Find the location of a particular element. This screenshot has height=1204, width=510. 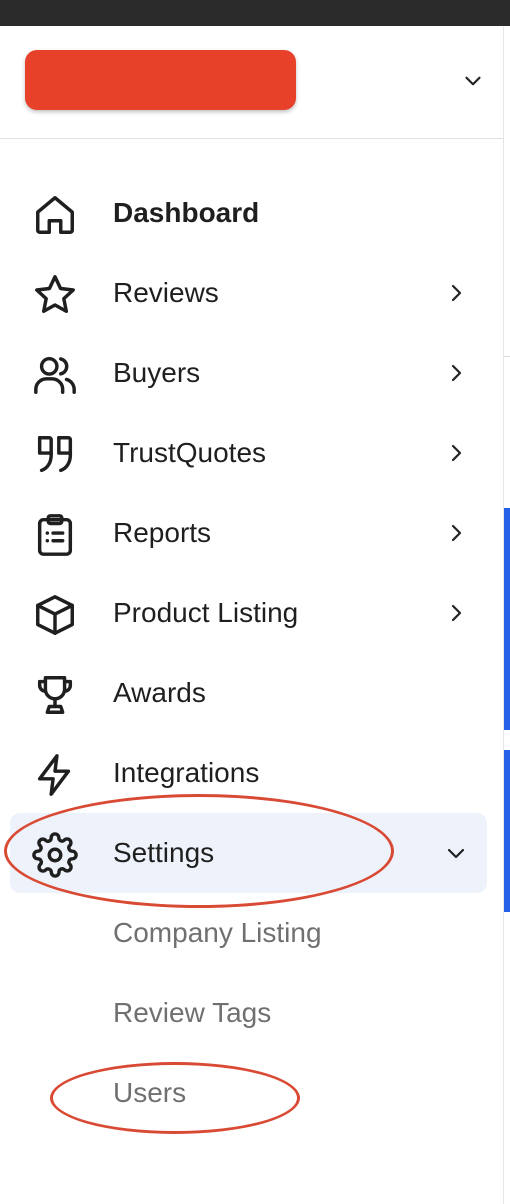

cube-icon is located at coordinates (55, 615).